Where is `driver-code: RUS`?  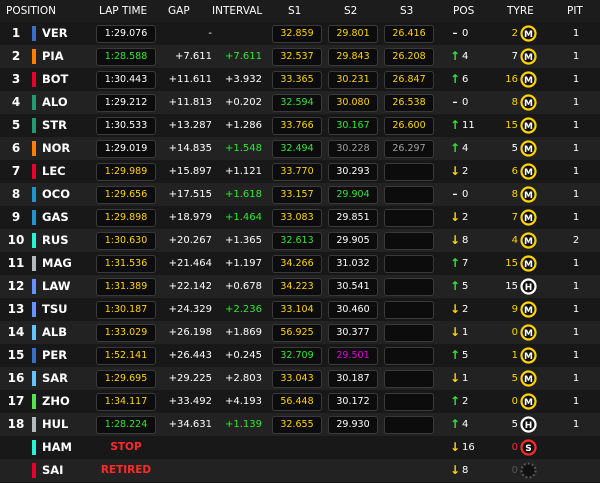
driver-code: RUS is located at coordinates (55, 240).